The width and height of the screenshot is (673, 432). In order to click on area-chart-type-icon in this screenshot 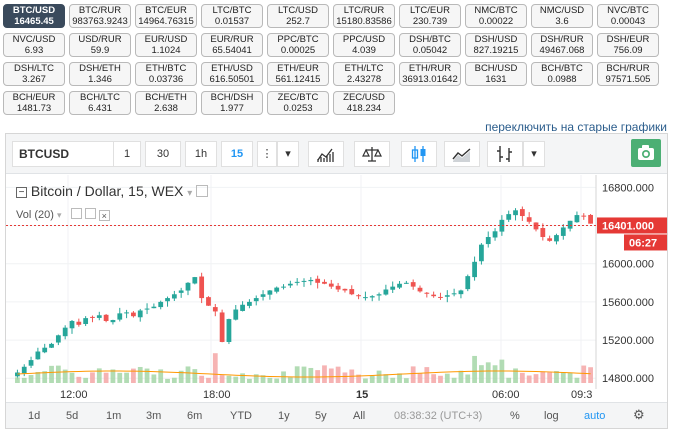, I will do `click(462, 154)`.